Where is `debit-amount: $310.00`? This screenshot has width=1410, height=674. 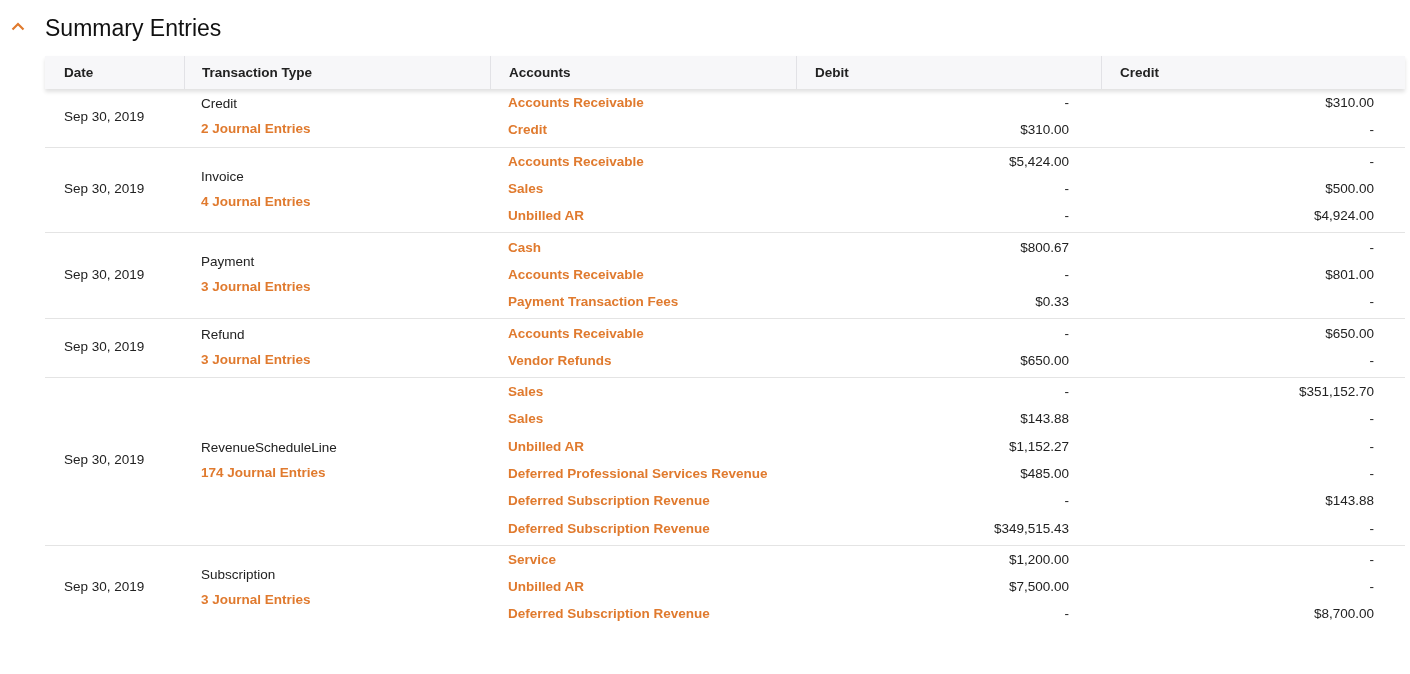
debit-amount: $310.00 is located at coordinates (1044, 130).